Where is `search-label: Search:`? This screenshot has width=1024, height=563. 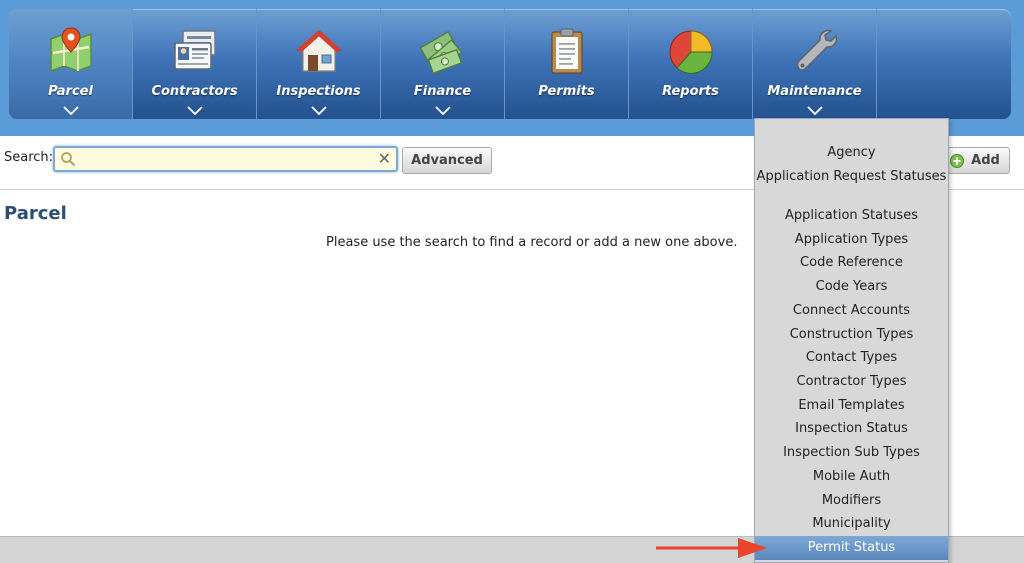 search-label: Search: is located at coordinates (29, 157).